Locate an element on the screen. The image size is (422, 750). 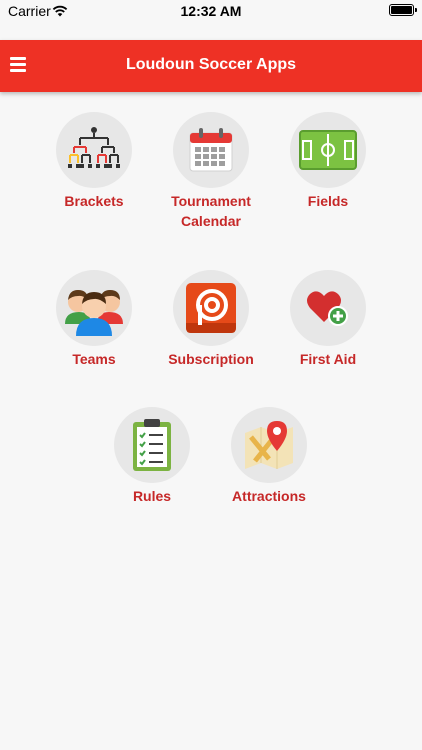
rules-clipboard-icon is located at coordinates (152, 445).